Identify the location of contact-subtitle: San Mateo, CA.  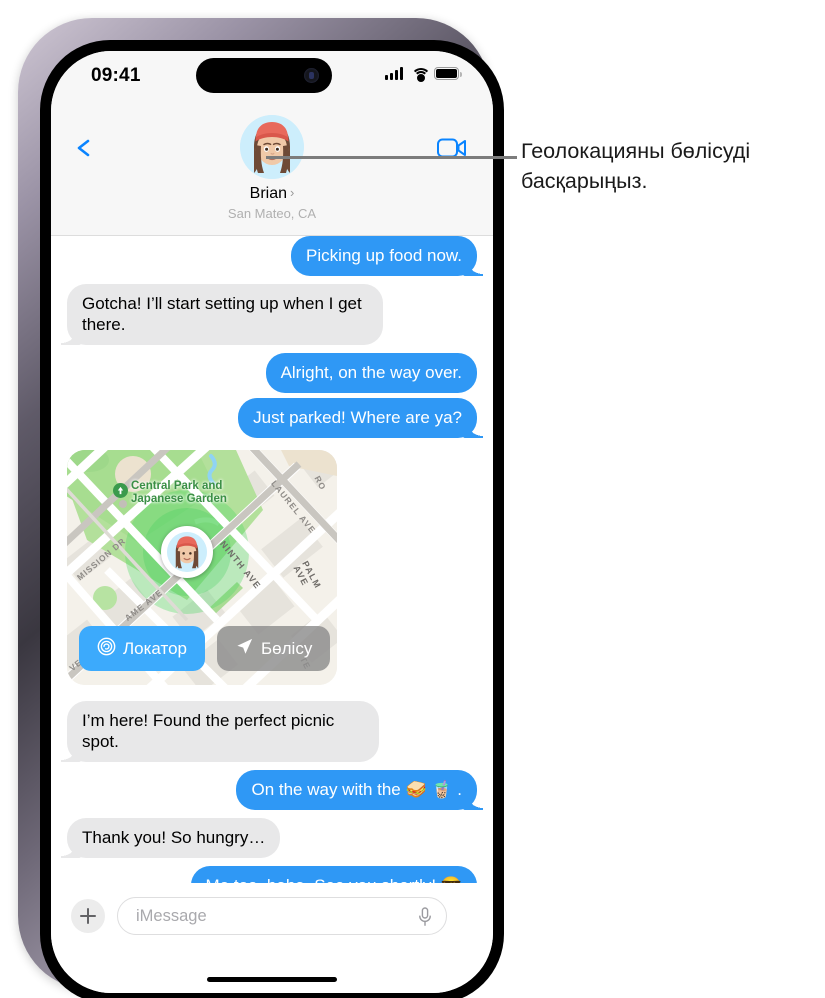
(272, 213).